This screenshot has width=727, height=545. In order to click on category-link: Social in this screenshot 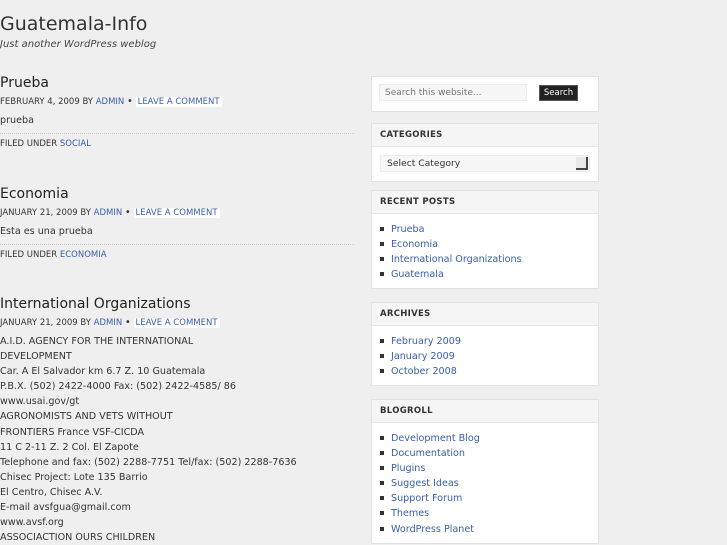, I will do `click(75, 144)`.